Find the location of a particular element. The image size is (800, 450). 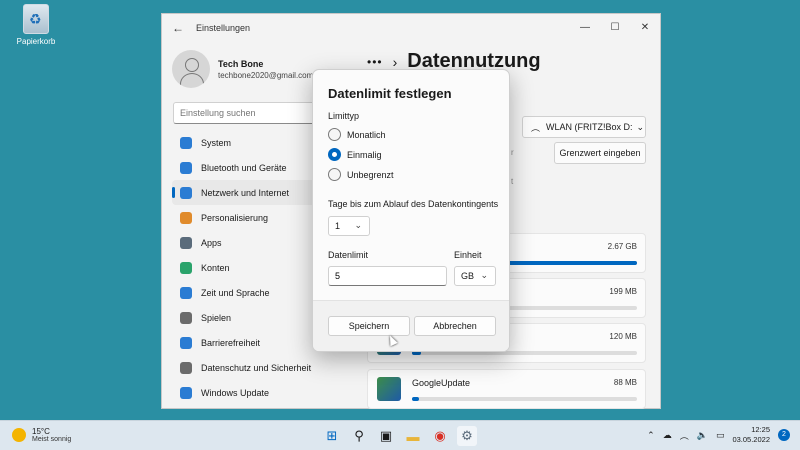

sidebar-item: Windows Update is located at coordinates (244, 392).